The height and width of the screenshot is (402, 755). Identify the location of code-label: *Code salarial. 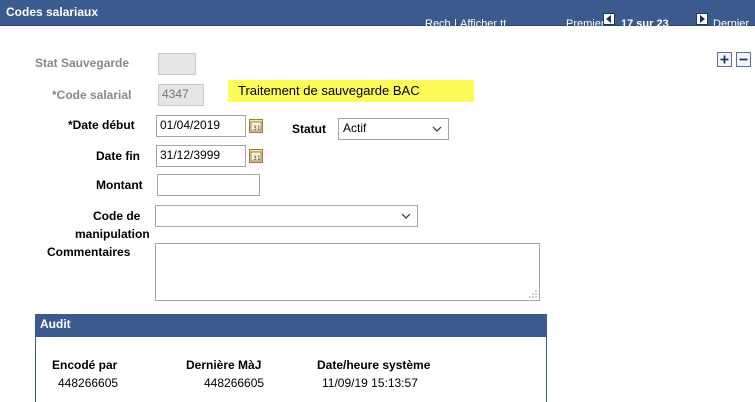
(92, 95).